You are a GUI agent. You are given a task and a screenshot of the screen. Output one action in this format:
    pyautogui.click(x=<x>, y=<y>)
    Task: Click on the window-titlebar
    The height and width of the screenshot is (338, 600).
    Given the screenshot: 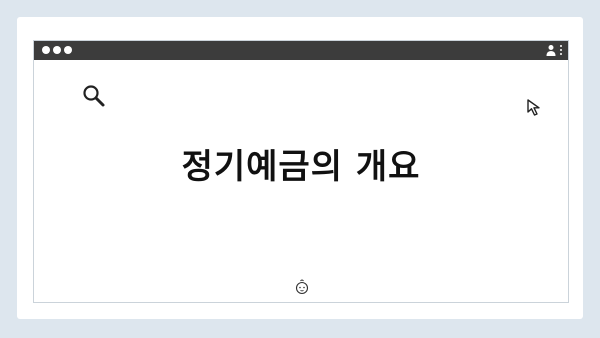 What is the action you would take?
    pyautogui.click(x=301, y=50)
    